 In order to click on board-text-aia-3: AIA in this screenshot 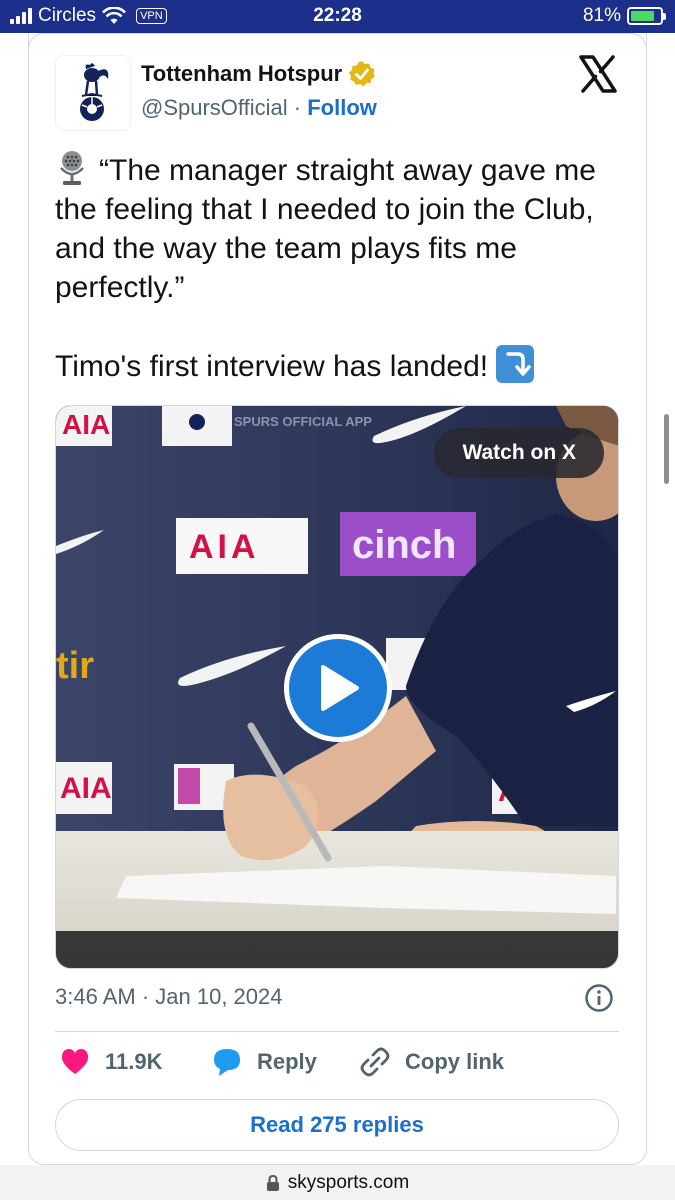, I will do `click(86, 788)`.